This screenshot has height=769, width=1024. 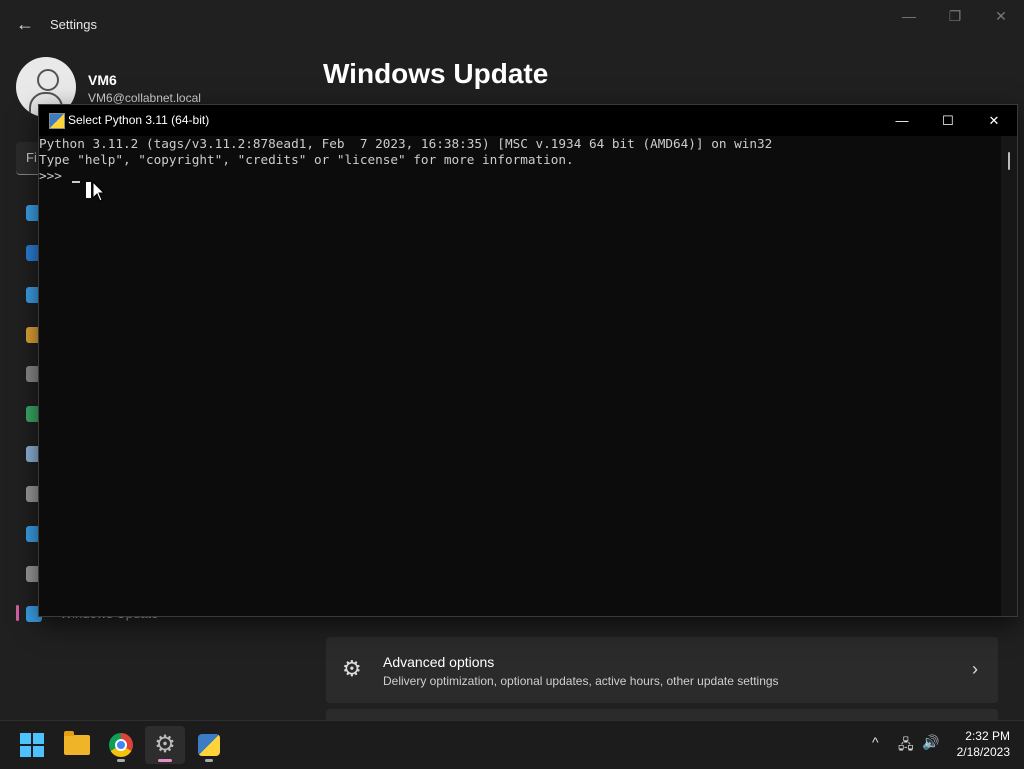 What do you see at coordinates (144, 98) in the screenshot?
I see `user-email: VM6@collabnet.local` at bounding box center [144, 98].